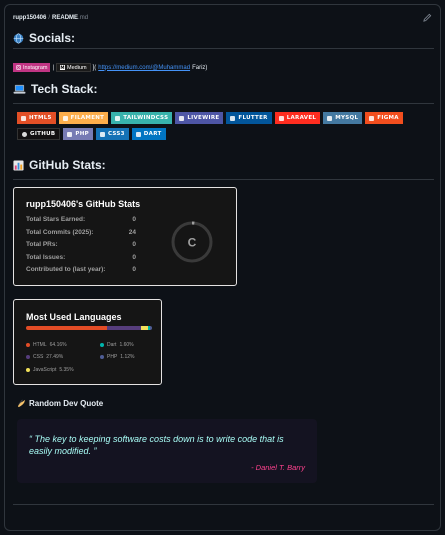 Image resolution: width=445 pixels, height=535 pixels. Describe the element at coordinates (70, 134) in the screenshot. I see `php-icon` at that location.